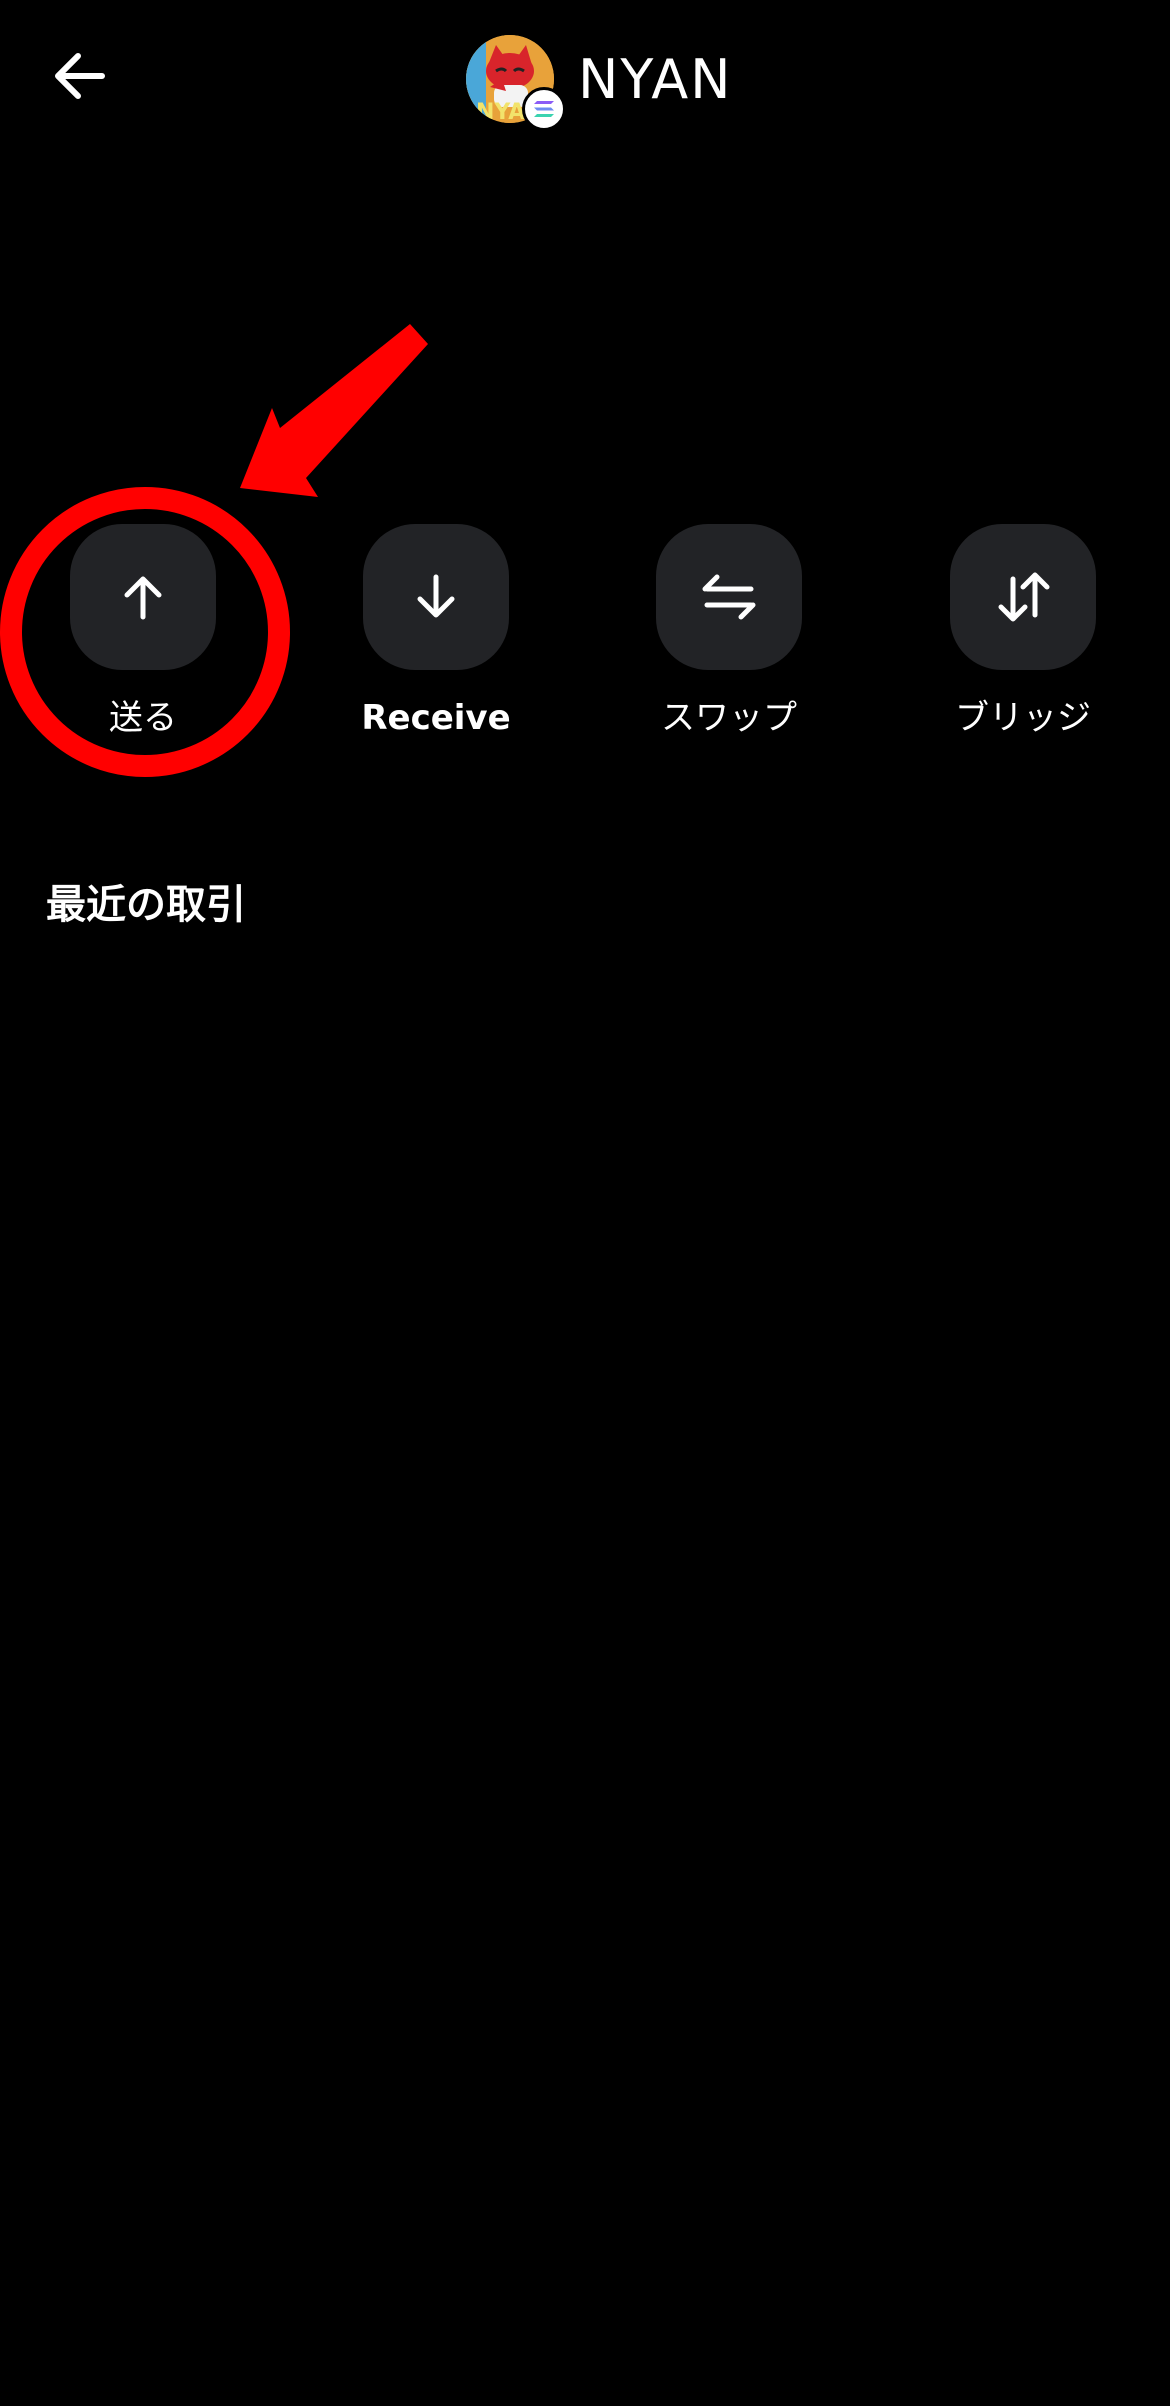 This screenshot has width=1170, height=2406. I want to click on swap-button, so click(729, 597).